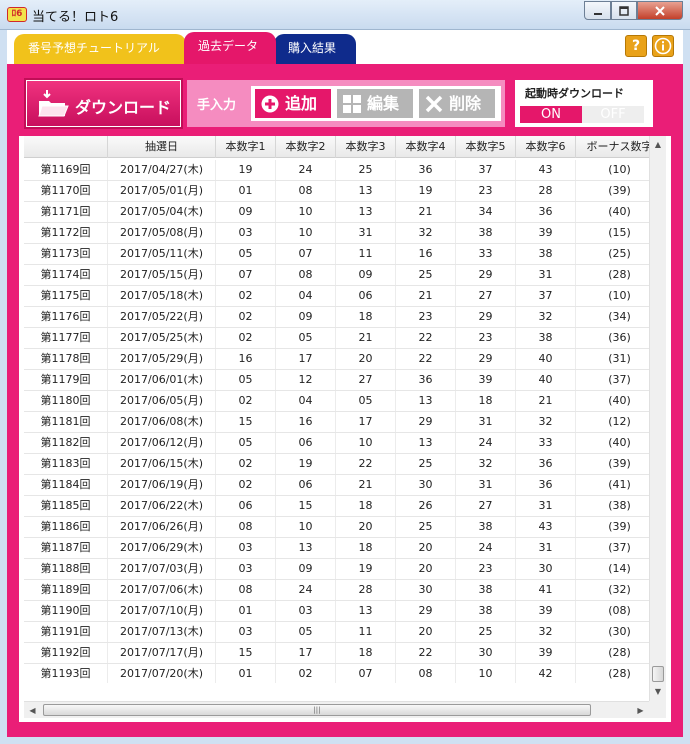 The width and height of the screenshot is (690, 744). I want to click on column-header-bonus: ボーナス数字, so click(613, 147).